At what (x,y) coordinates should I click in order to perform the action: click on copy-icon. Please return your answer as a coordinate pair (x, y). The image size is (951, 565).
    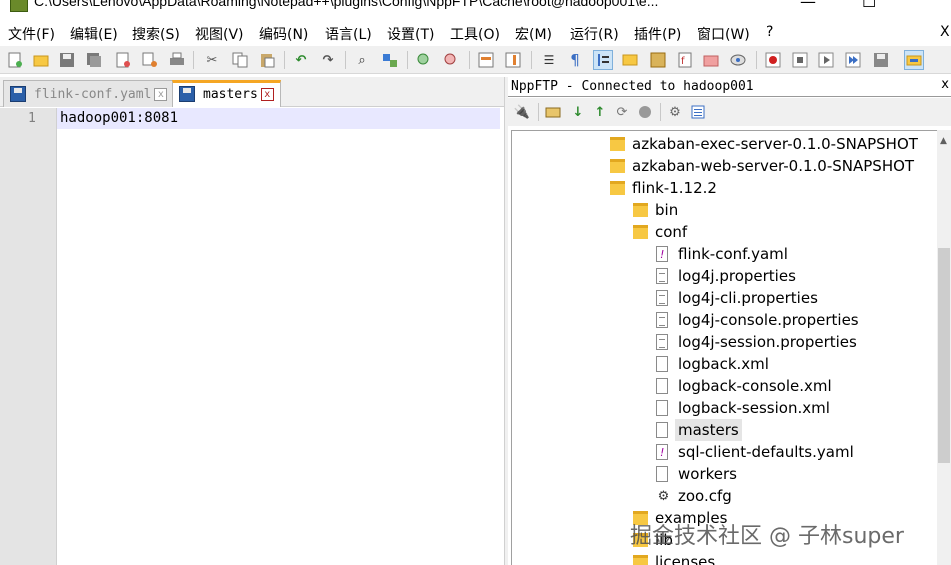
    Looking at the image, I should click on (240, 60).